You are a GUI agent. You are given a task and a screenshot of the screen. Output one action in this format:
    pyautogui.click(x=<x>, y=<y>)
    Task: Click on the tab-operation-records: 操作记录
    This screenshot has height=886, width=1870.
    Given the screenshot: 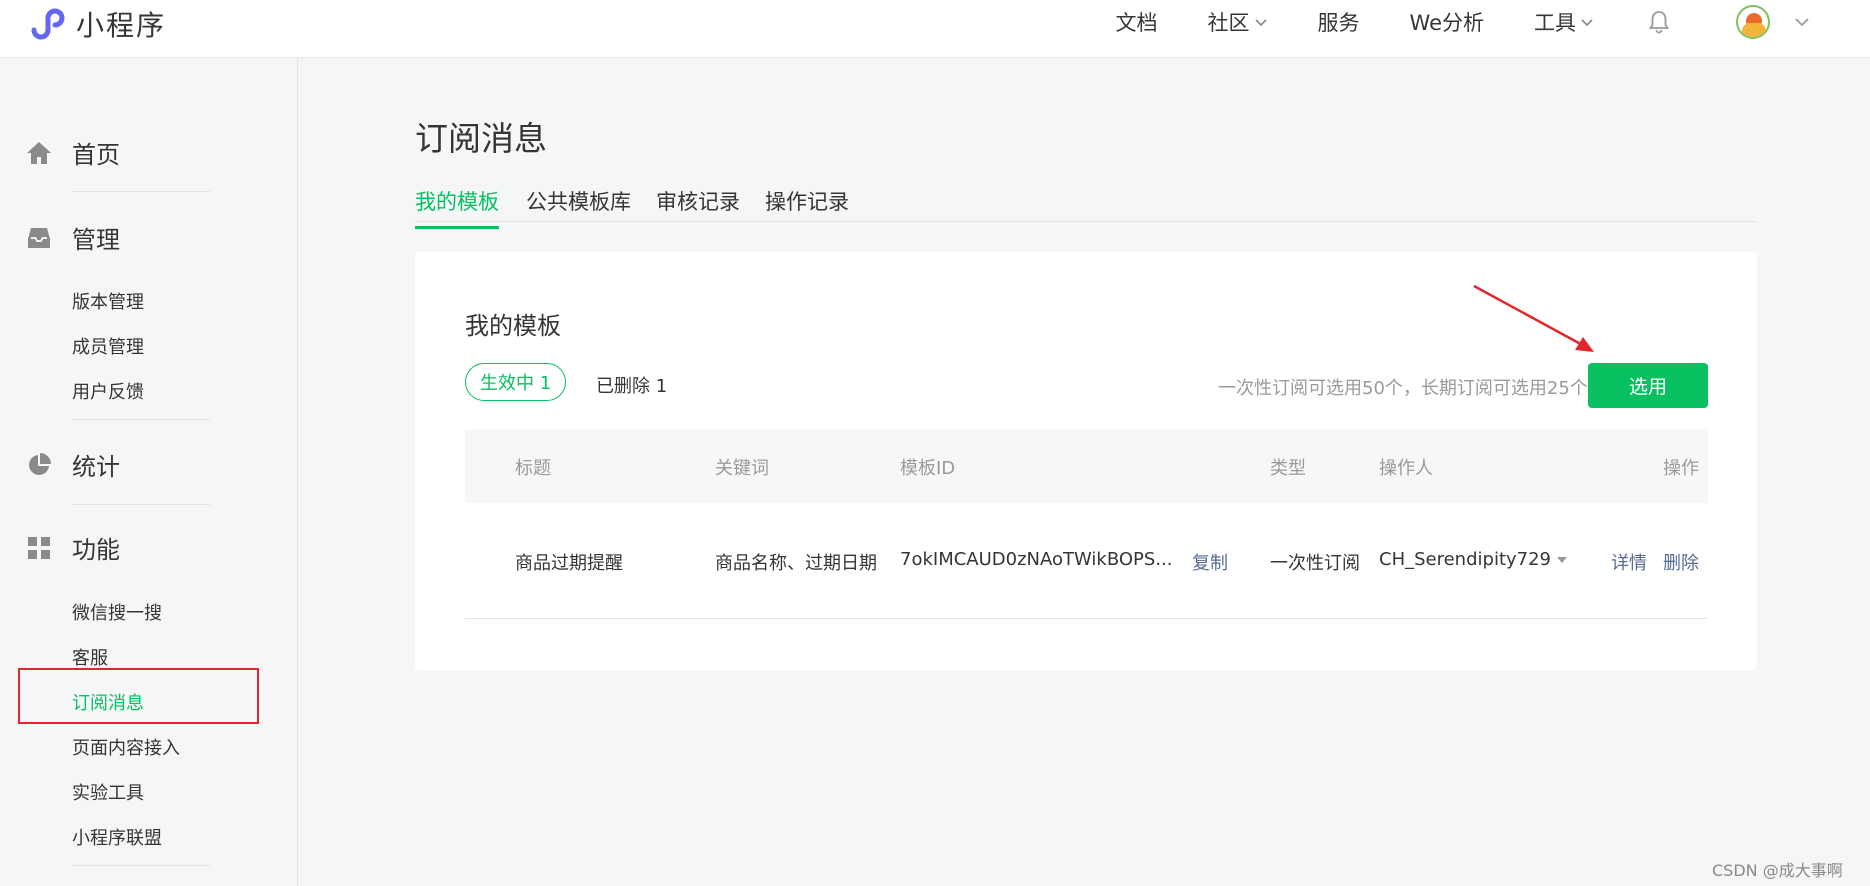 What is the action you would take?
    pyautogui.click(x=807, y=206)
    